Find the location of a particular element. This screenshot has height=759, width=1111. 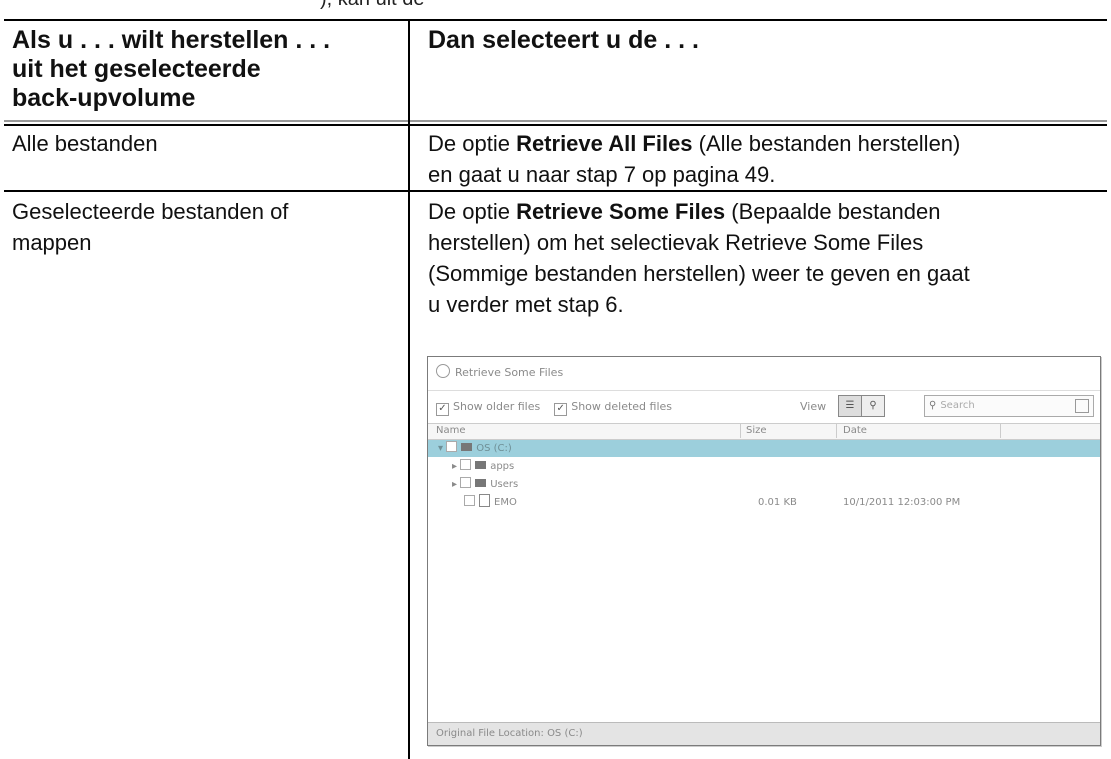

row2-left-line: mappen is located at coordinates (52, 242).